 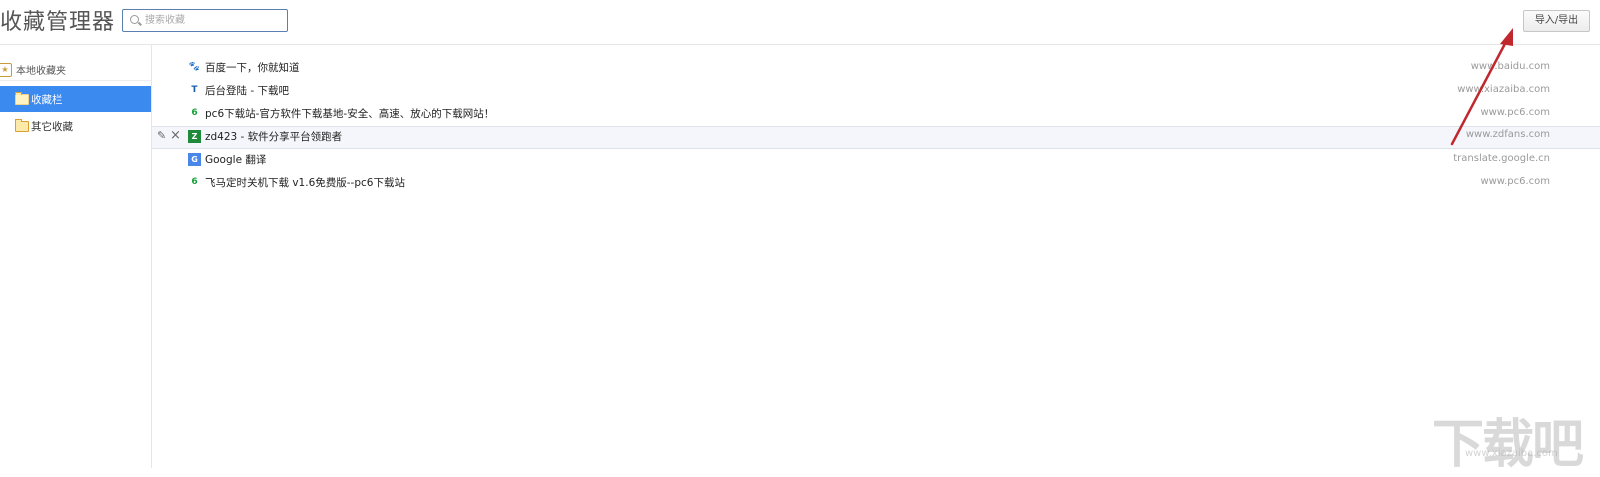 What do you see at coordinates (1511, 453) in the screenshot?
I see `watermark-url: www.xiazaiba.com` at bounding box center [1511, 453].